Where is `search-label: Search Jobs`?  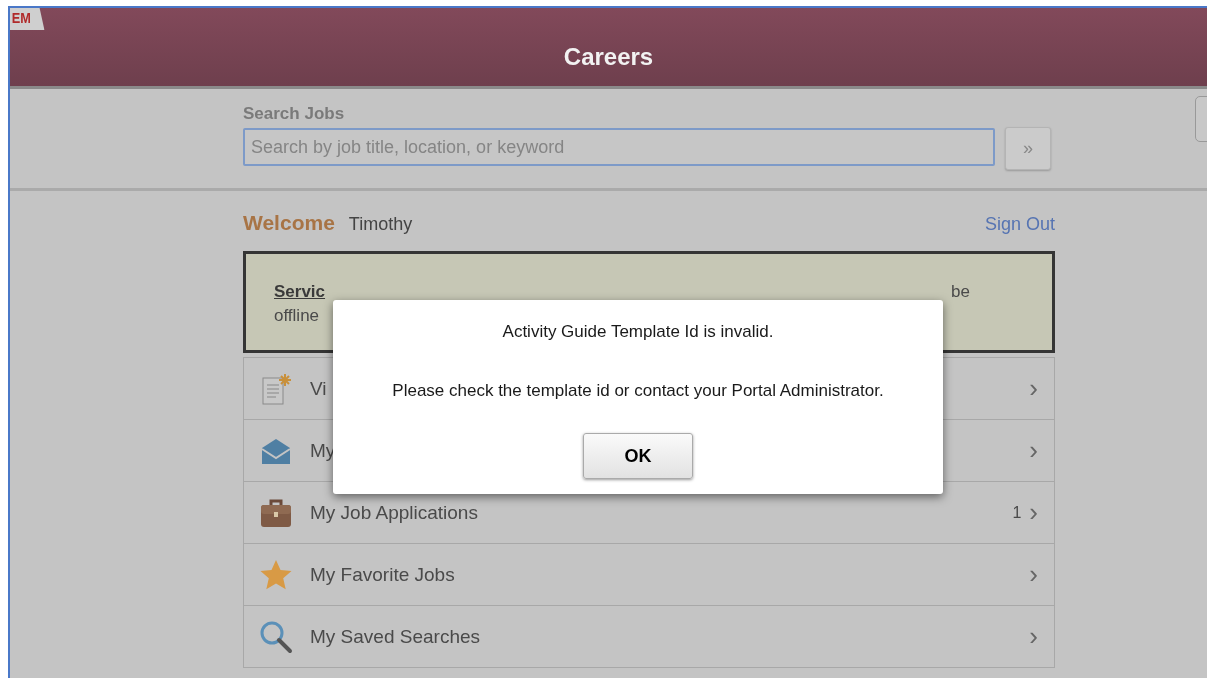
search-label: Search Jobs is located at coordinates (294, 114).